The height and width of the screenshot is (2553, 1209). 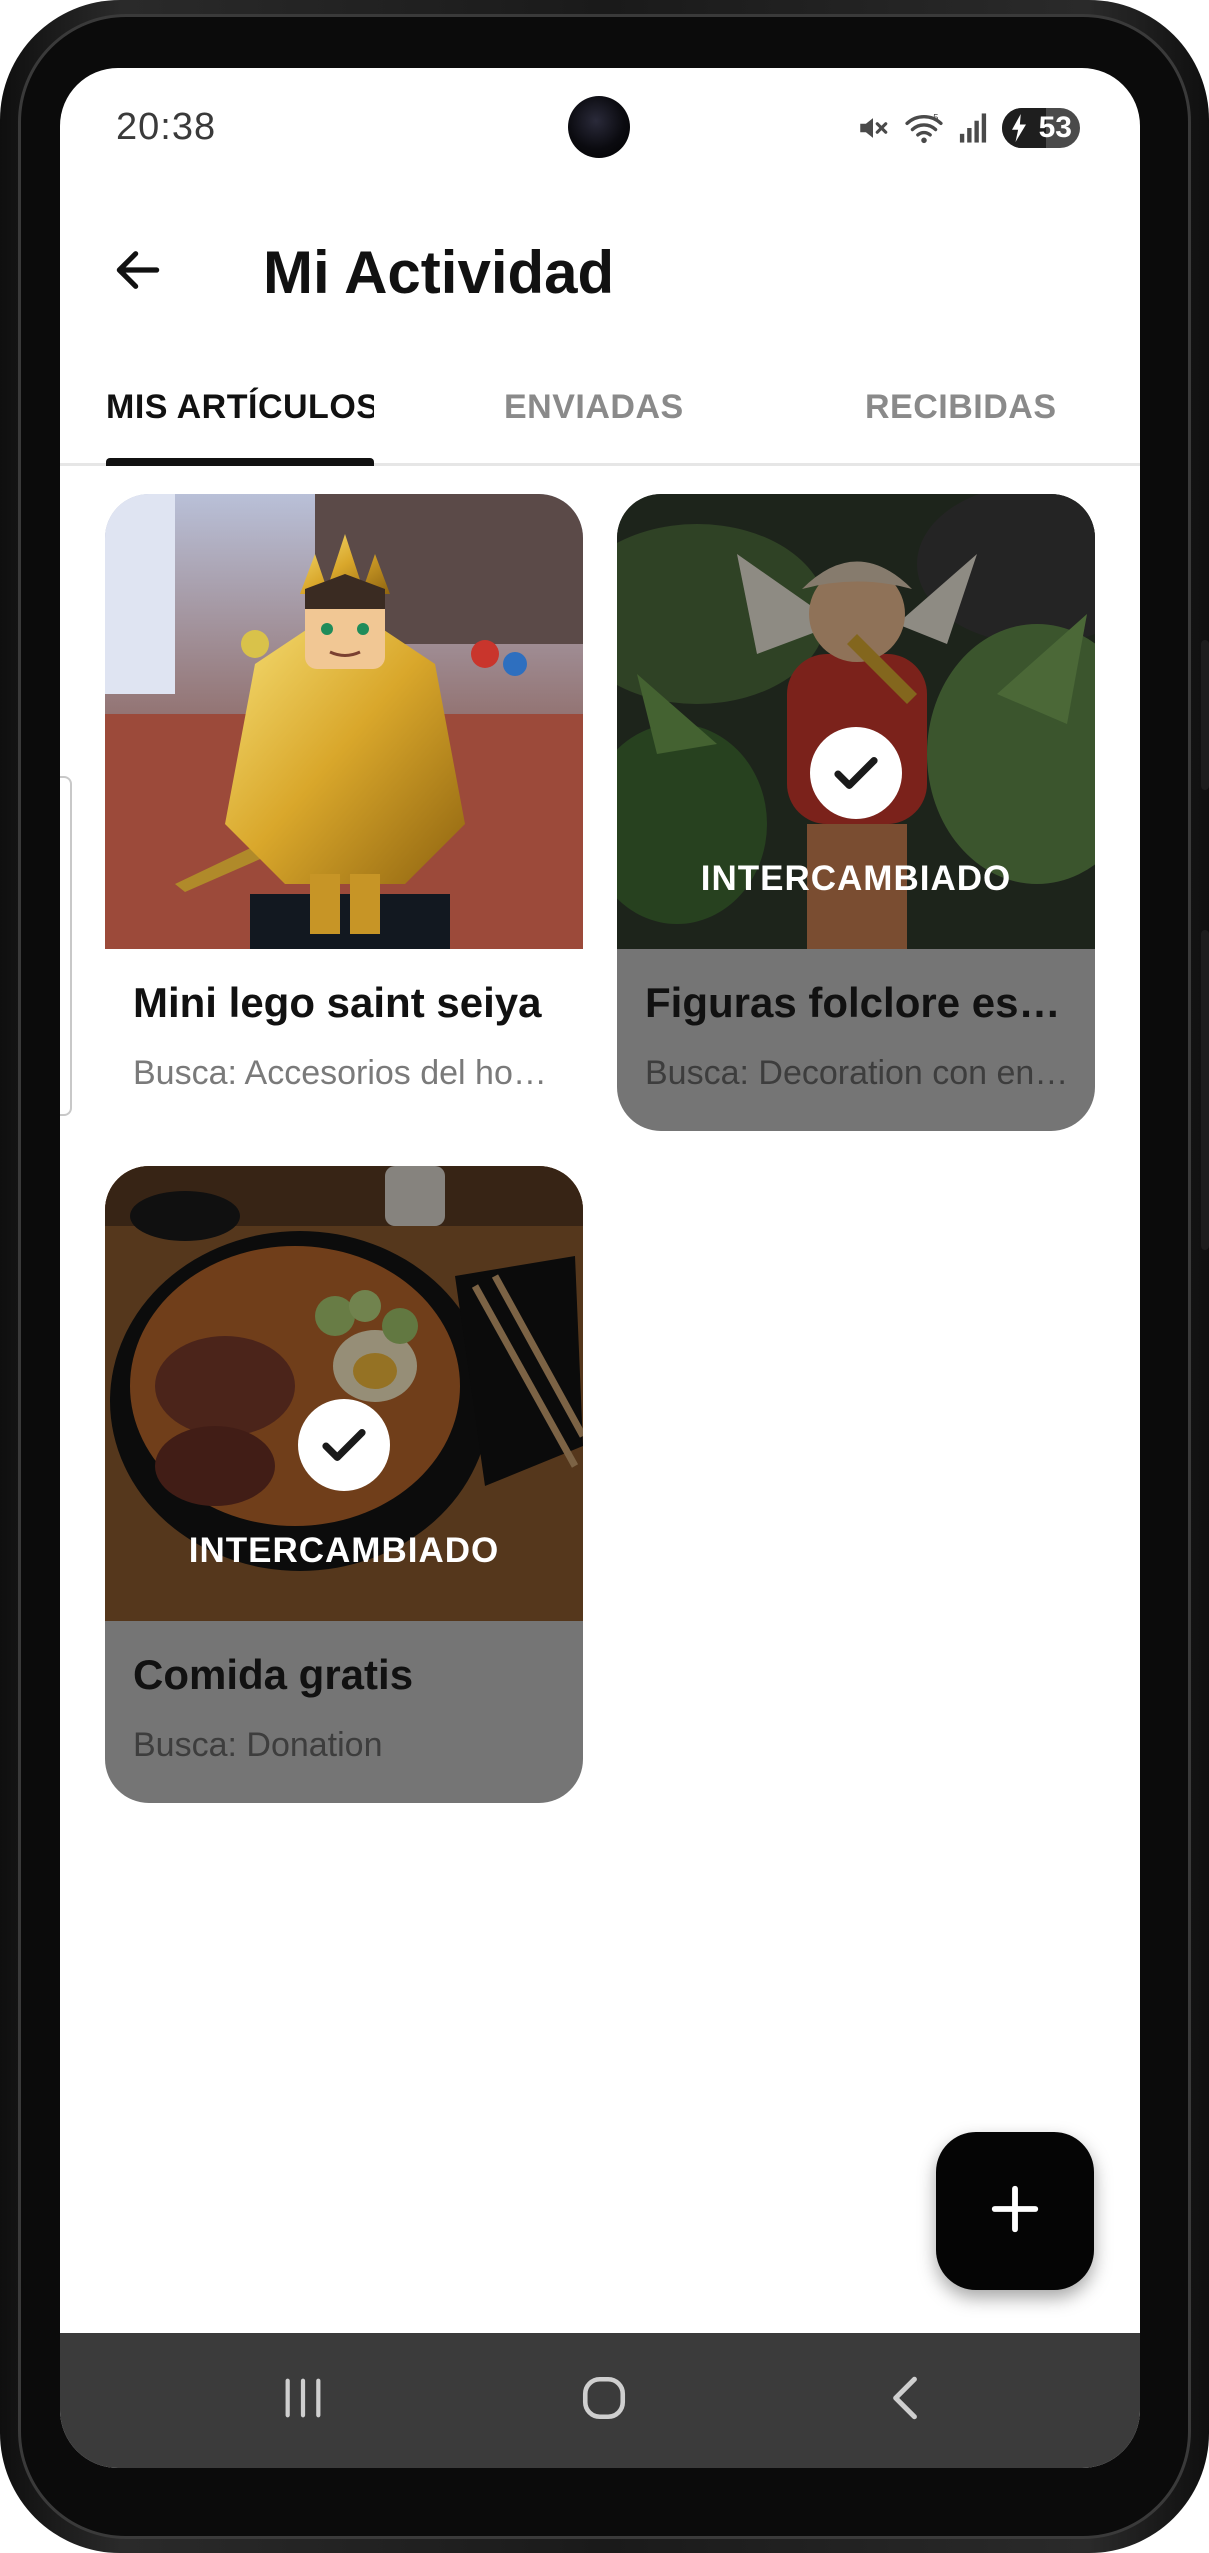 What do you see at coordinates (240, 462) in the screenshot?
I see `tab-indicator` at bounding box center [240, 462].